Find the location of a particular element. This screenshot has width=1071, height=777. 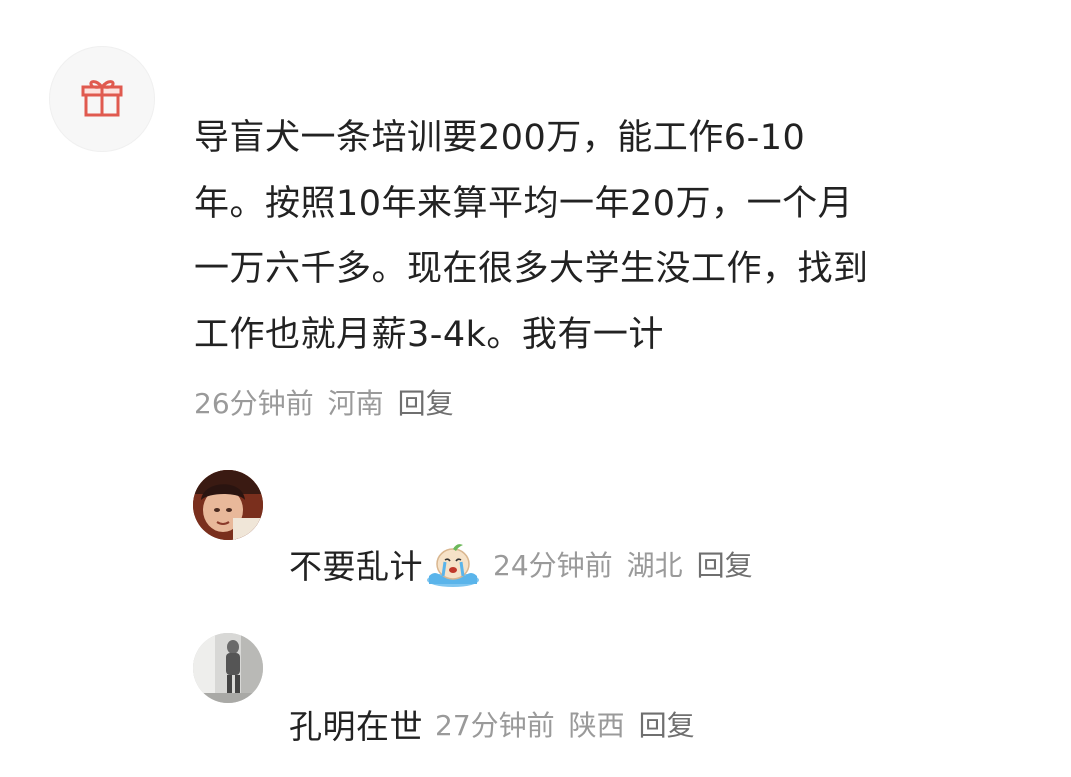

reply-time: 24分钟前 is located at coordinates (553, 565).